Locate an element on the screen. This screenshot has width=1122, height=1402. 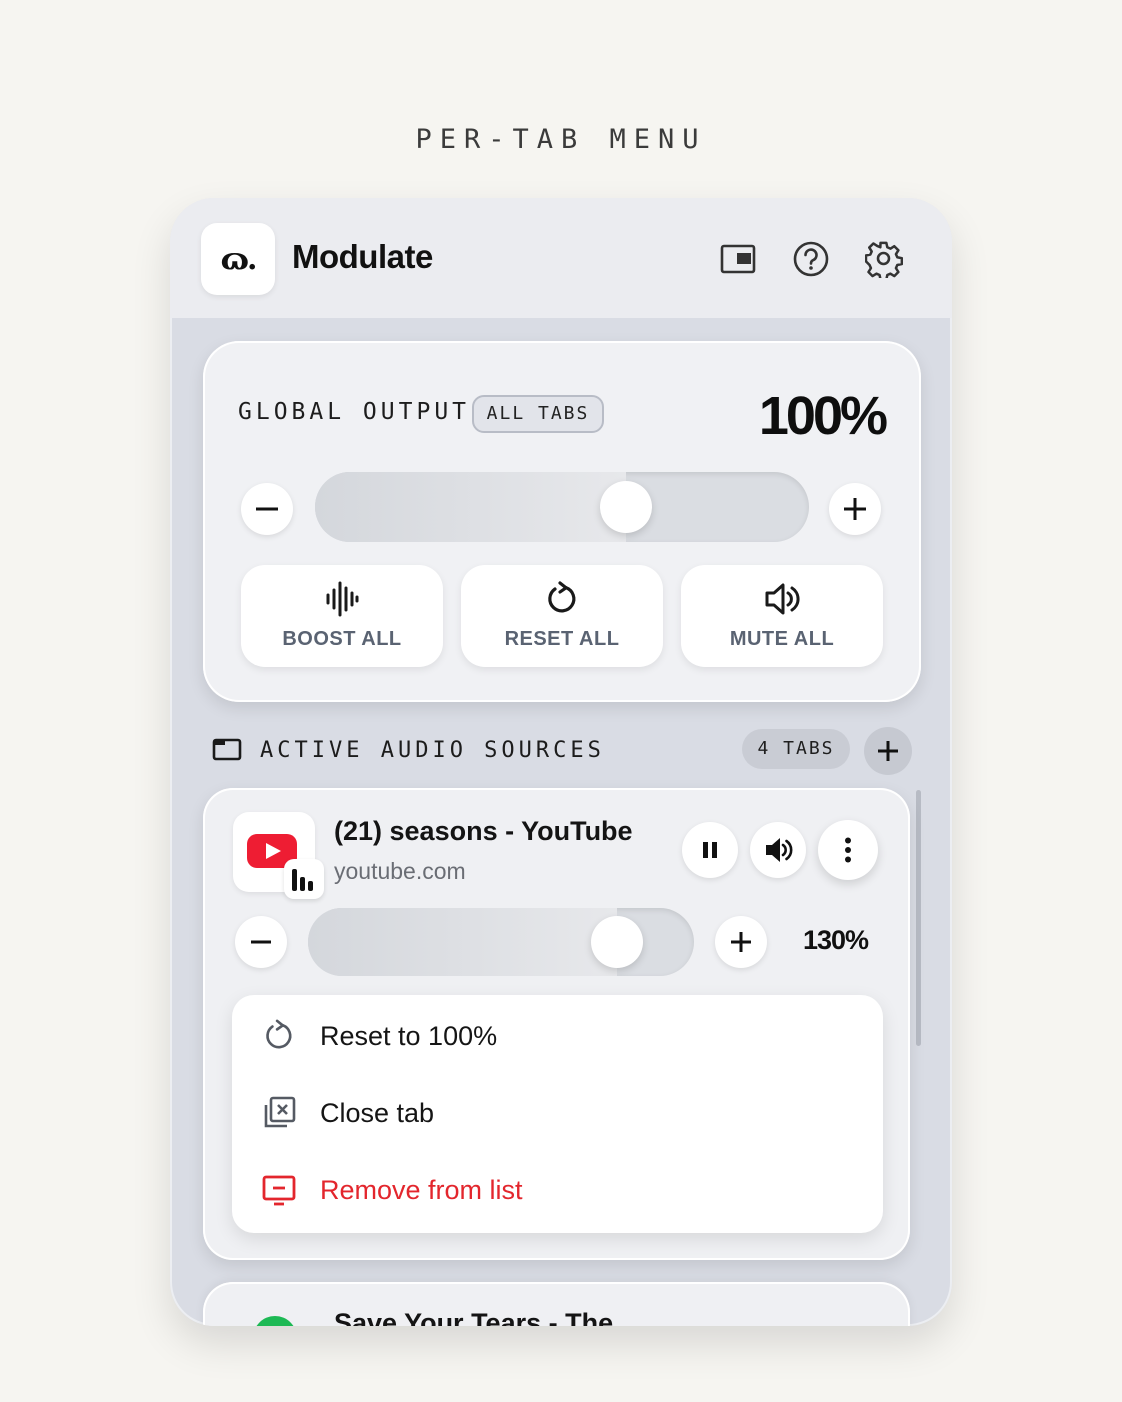
page-caption: PER-TAB MENU is located at coordinates (561, 139).